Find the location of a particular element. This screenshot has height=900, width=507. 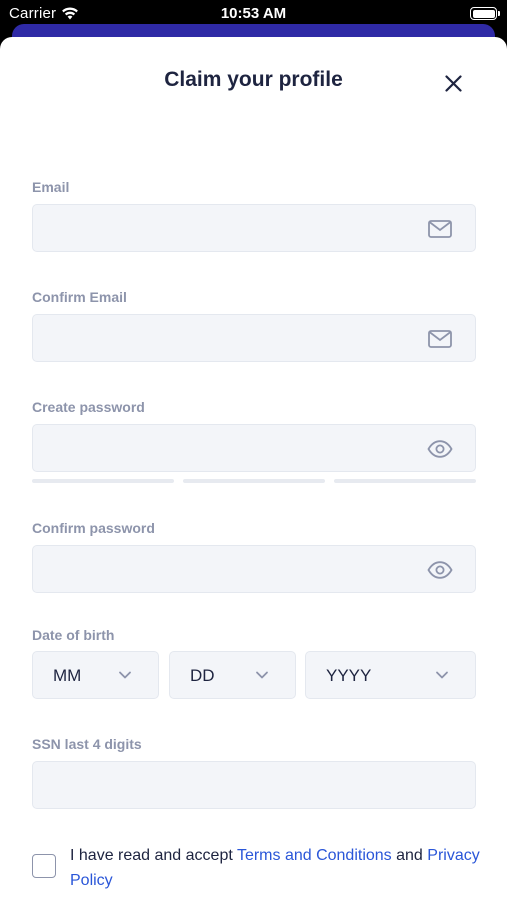

battery-icon is located at coordinates (485, 13).